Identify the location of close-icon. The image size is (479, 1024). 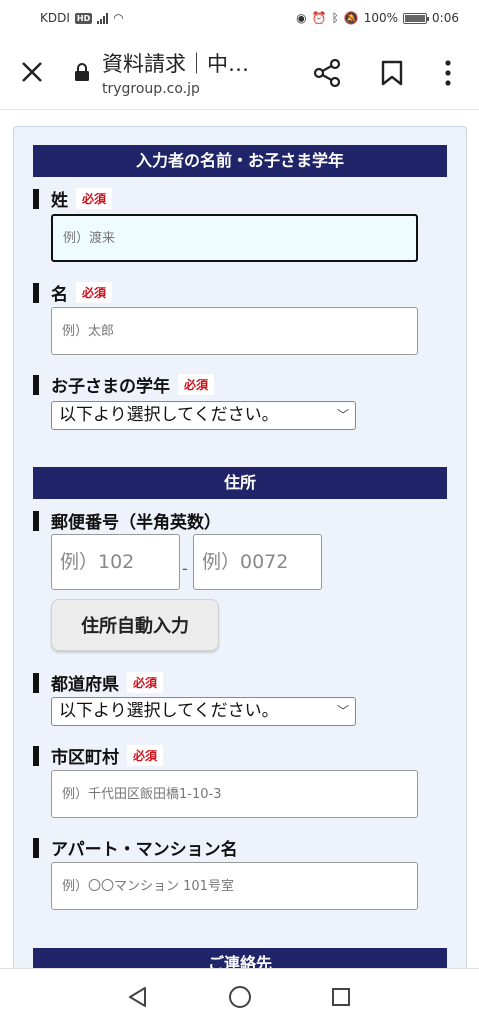
(32, 72).